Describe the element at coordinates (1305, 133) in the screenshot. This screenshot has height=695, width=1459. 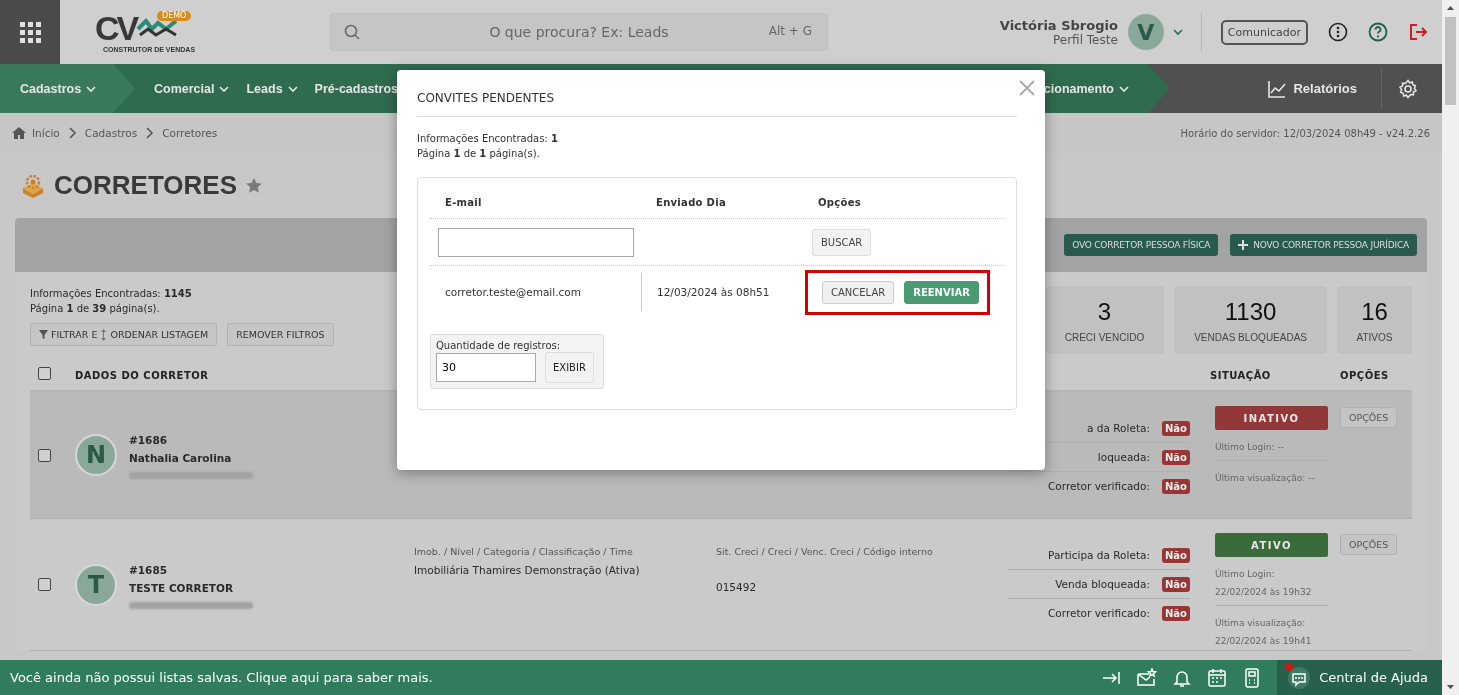
I see `server-time: Horário do servidor: 12/03/2024 08h49 - v24.2.26` at that location.